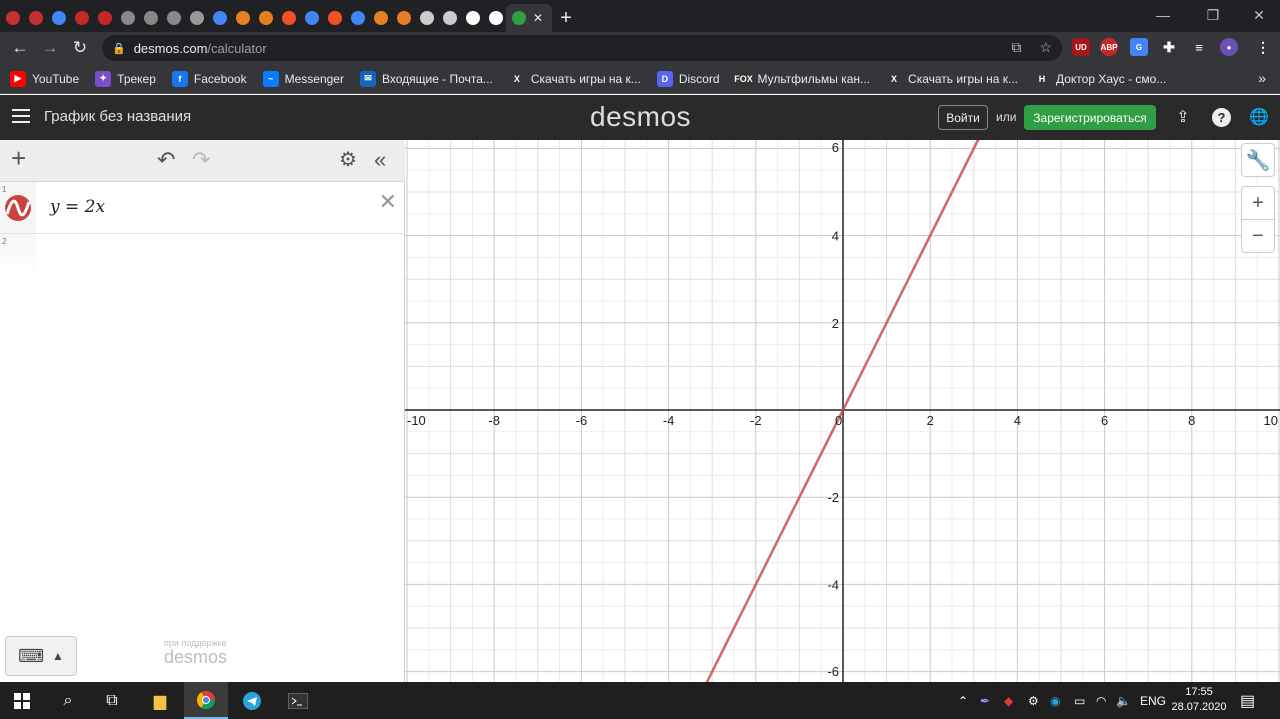 The image size is (1280, 719). What do you see at coordinates (195, 18) in the screenshot?
I see `browser-tab: d` at bounding box center [195, 18].